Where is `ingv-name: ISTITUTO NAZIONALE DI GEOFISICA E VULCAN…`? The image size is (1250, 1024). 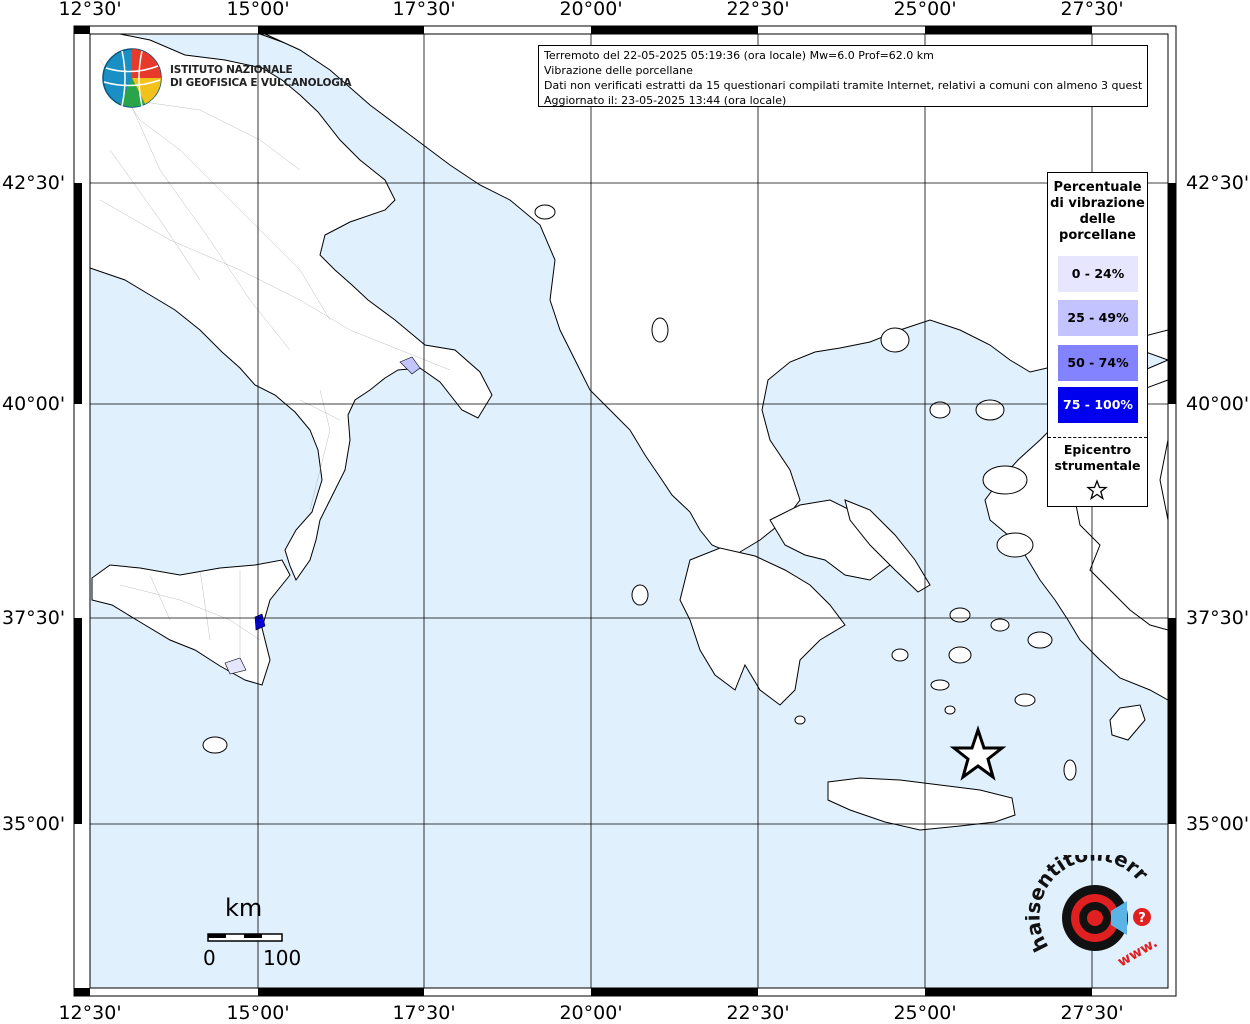
ingv-name: ISTITUTO NAZIONALE DI GEOFISICA E VULCAN… is located at coordinates (260, 77).